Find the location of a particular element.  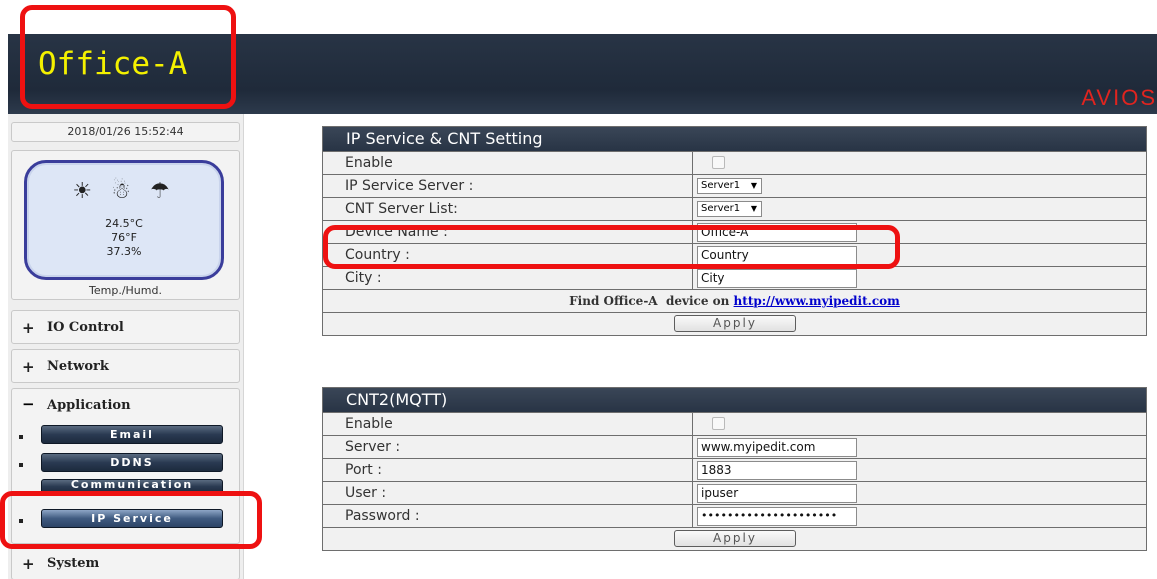

cnt-server-select: Server1 ▼ is located at coordinates (729, 209).